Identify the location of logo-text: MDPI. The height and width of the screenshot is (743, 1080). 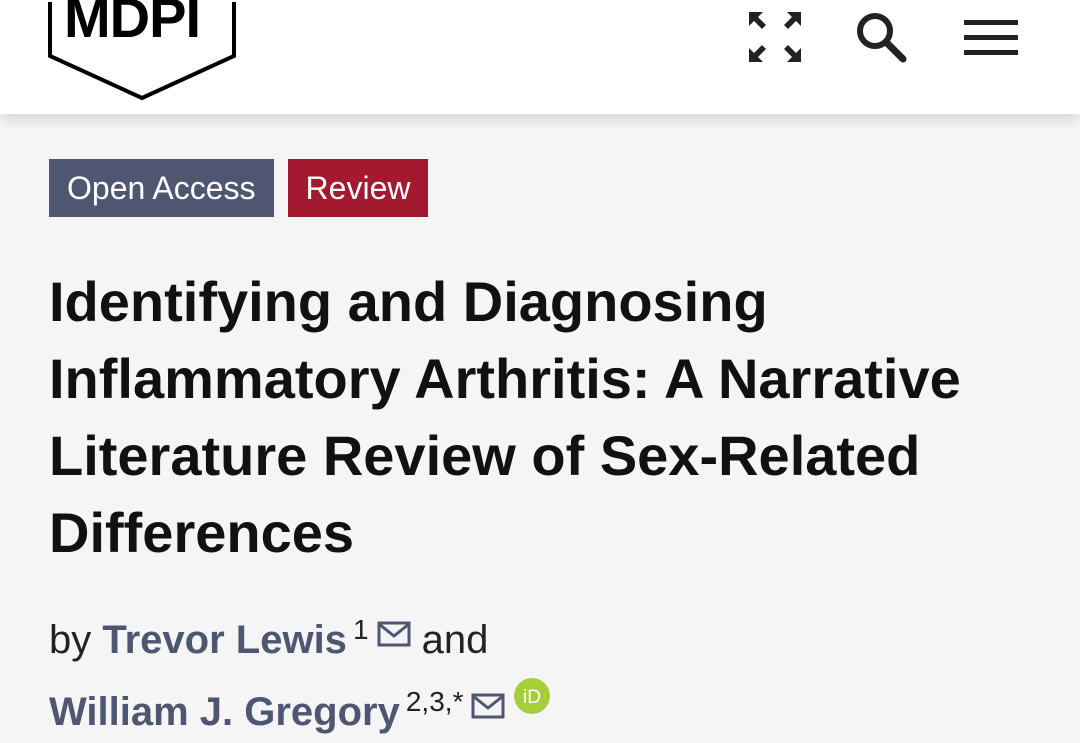
(132, 24).